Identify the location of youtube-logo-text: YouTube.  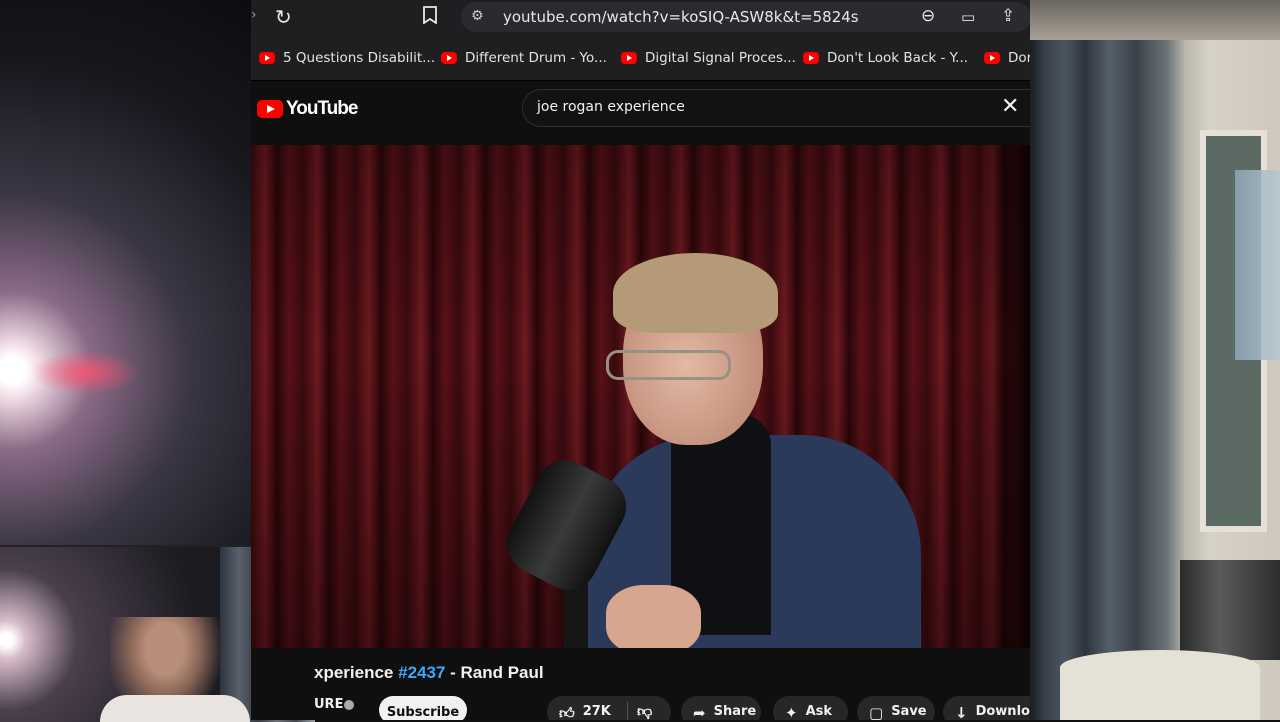
(322, 108).